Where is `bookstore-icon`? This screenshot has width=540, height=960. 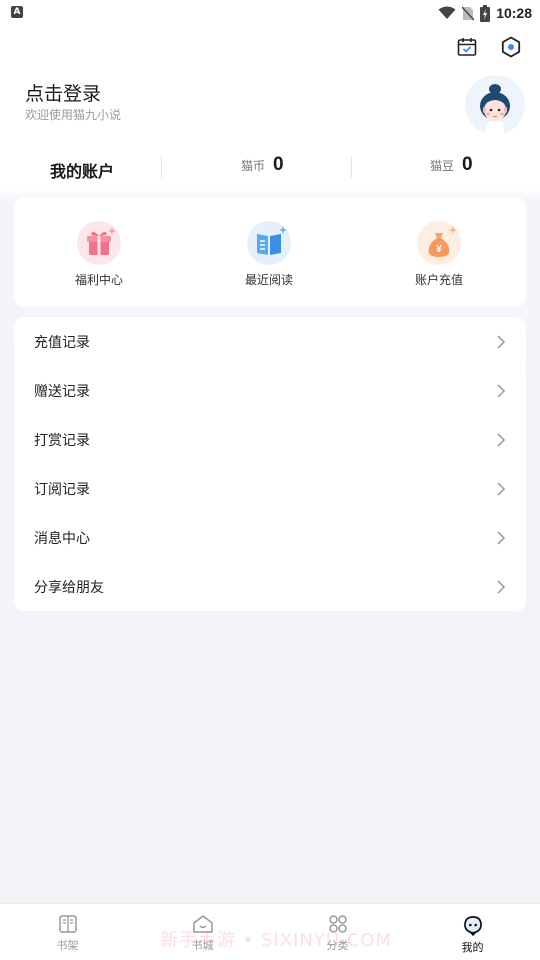
bookstore-icon is located at coordinates (202, 924).